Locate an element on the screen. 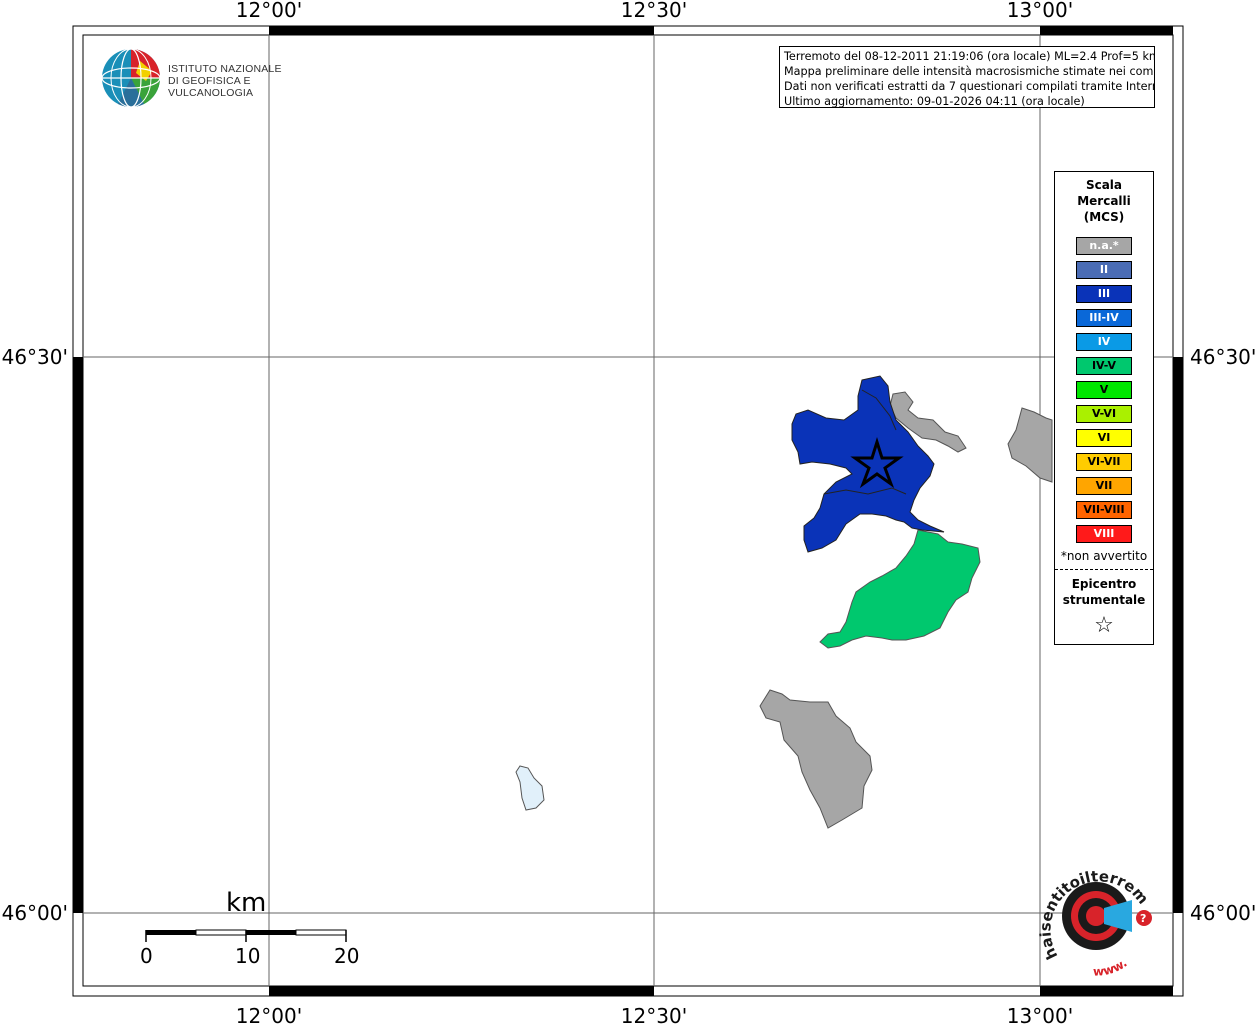 The height and width of the screenshot is (1024, 1256). lat-label-left: 46°30' is located at coordinates (35, 357).